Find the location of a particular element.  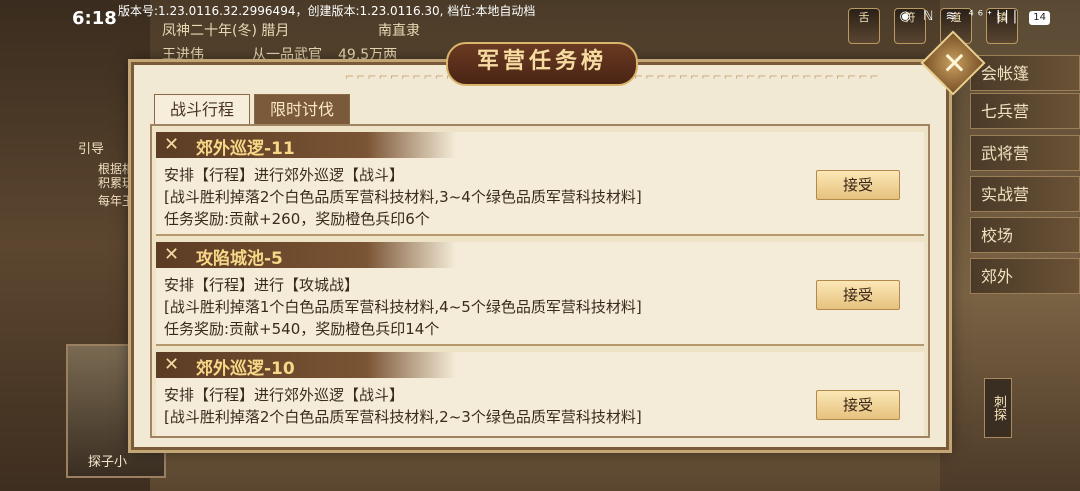

guide-line-3: 每年玉 is located at coordinates (116, 201).